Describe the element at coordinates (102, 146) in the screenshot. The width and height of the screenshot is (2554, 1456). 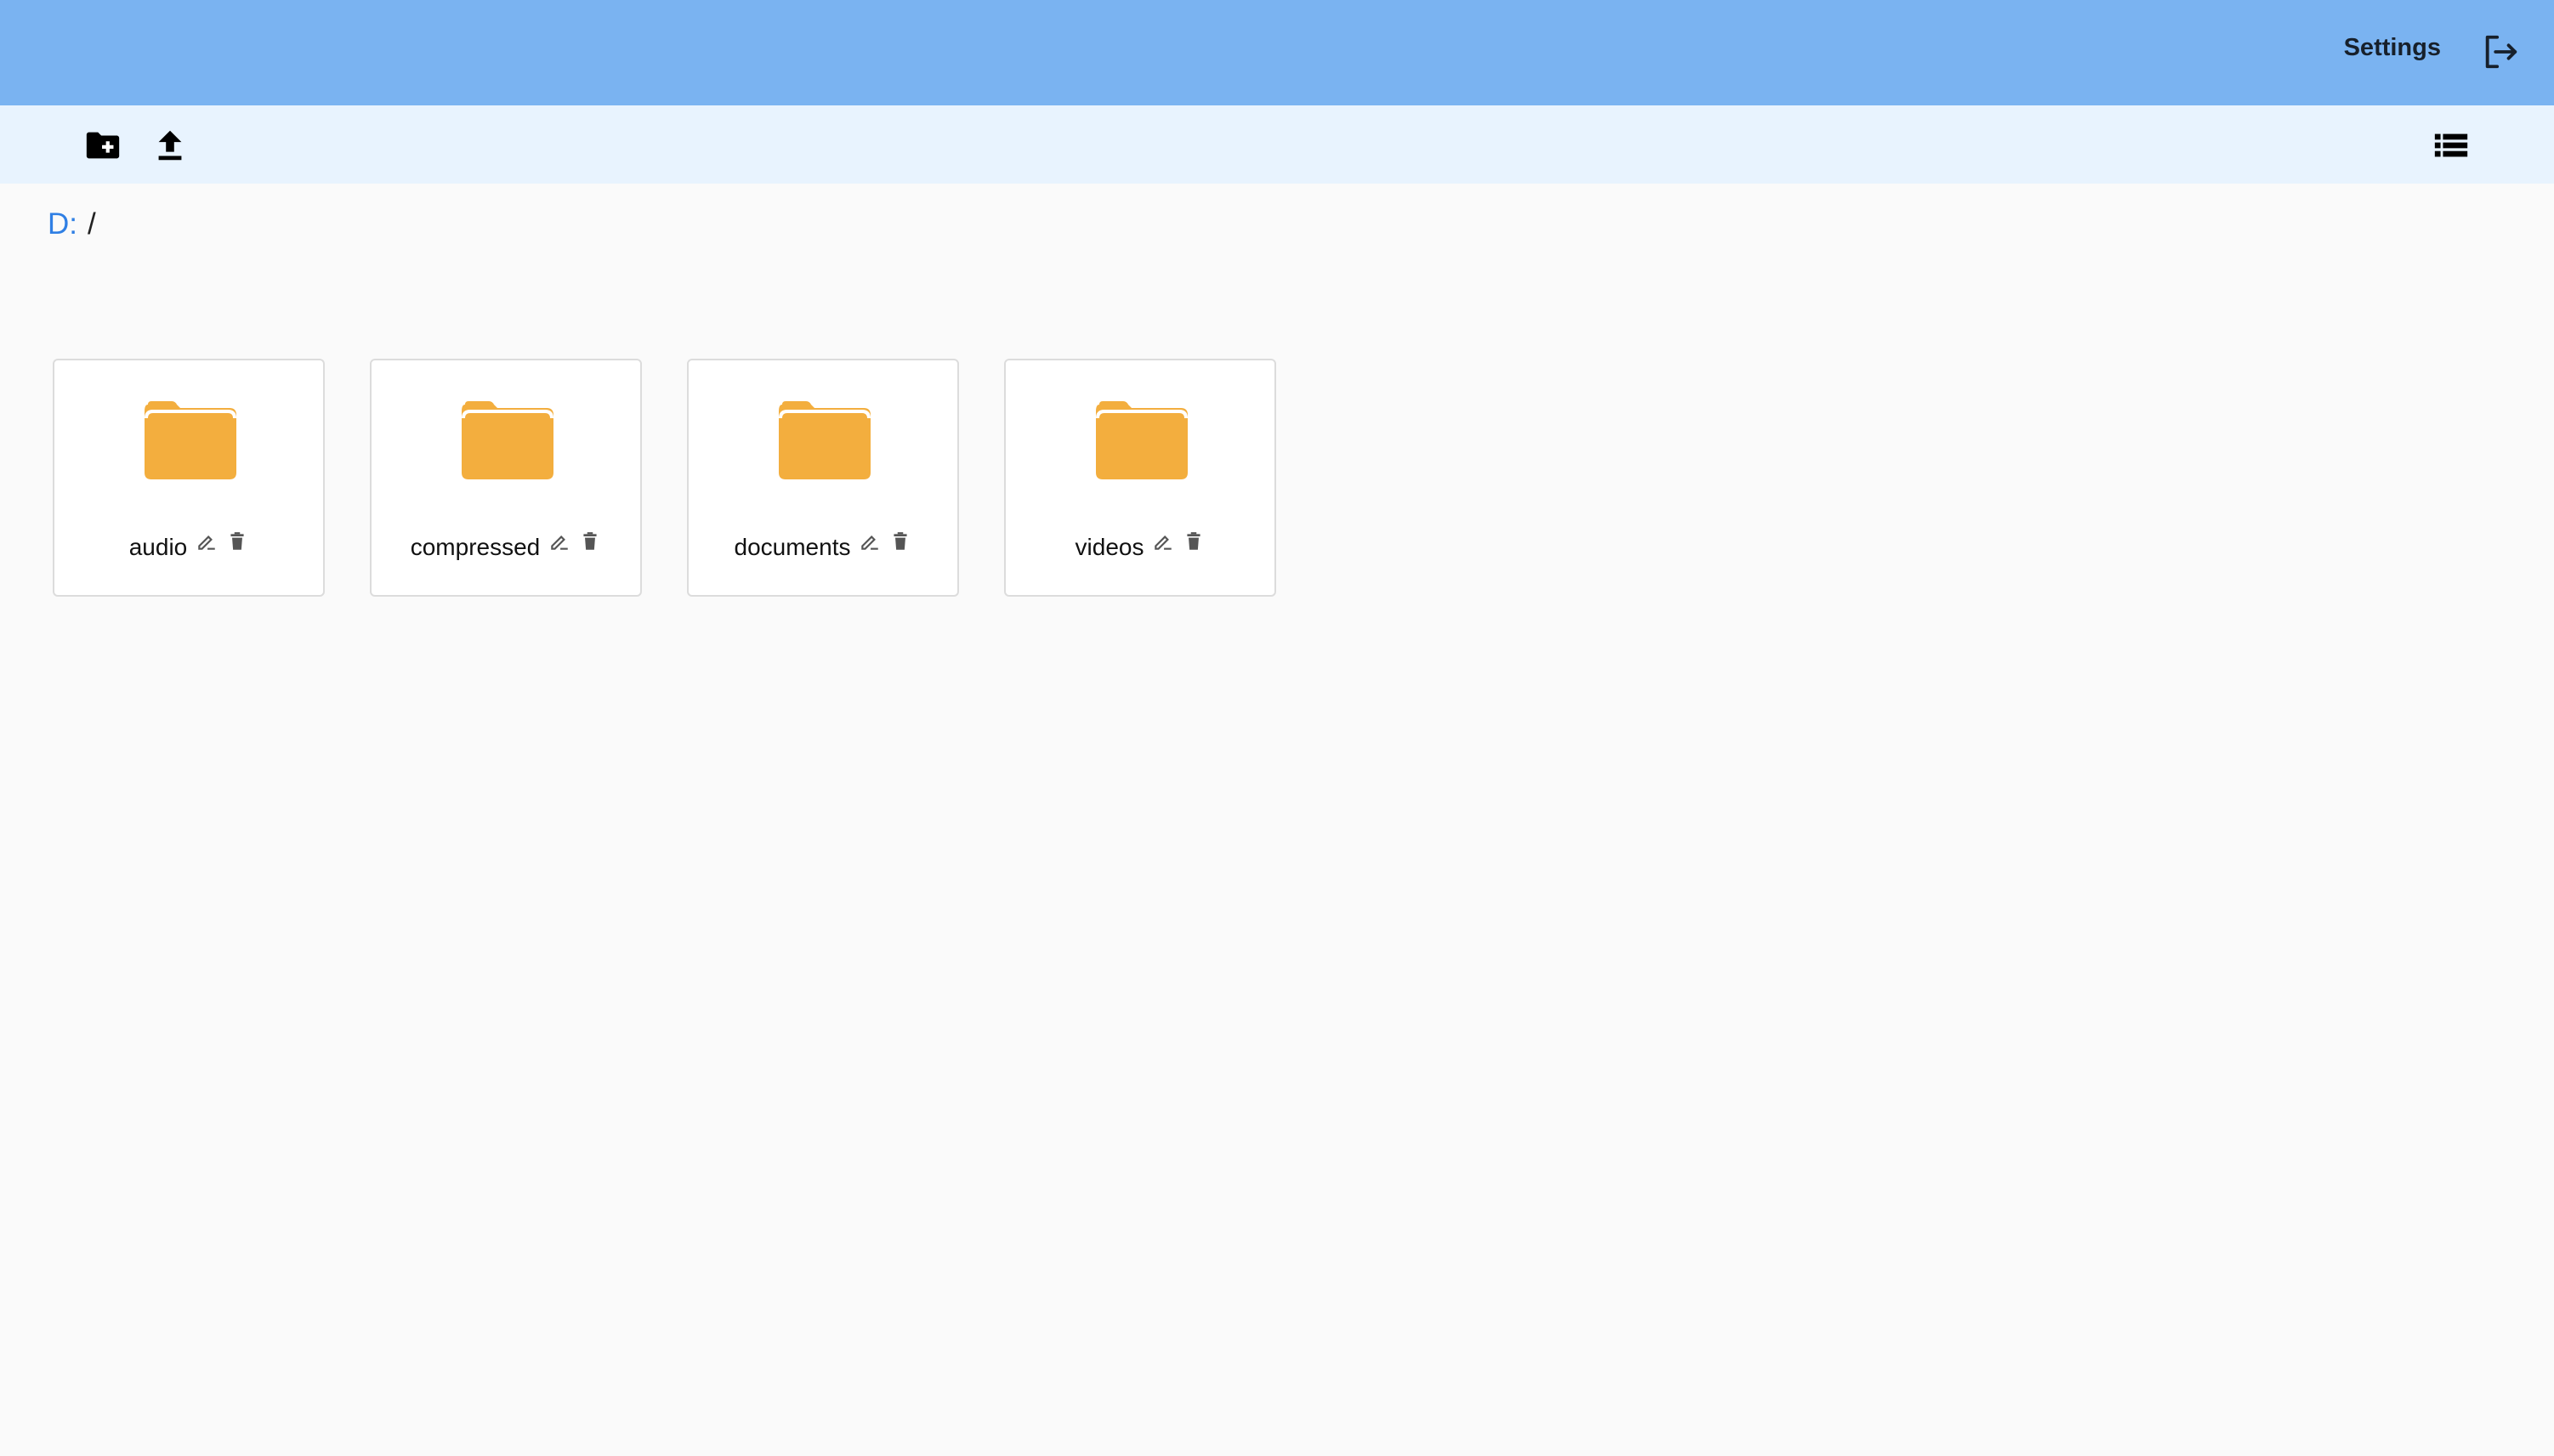
I see `create-new-folder-icon` at that location.